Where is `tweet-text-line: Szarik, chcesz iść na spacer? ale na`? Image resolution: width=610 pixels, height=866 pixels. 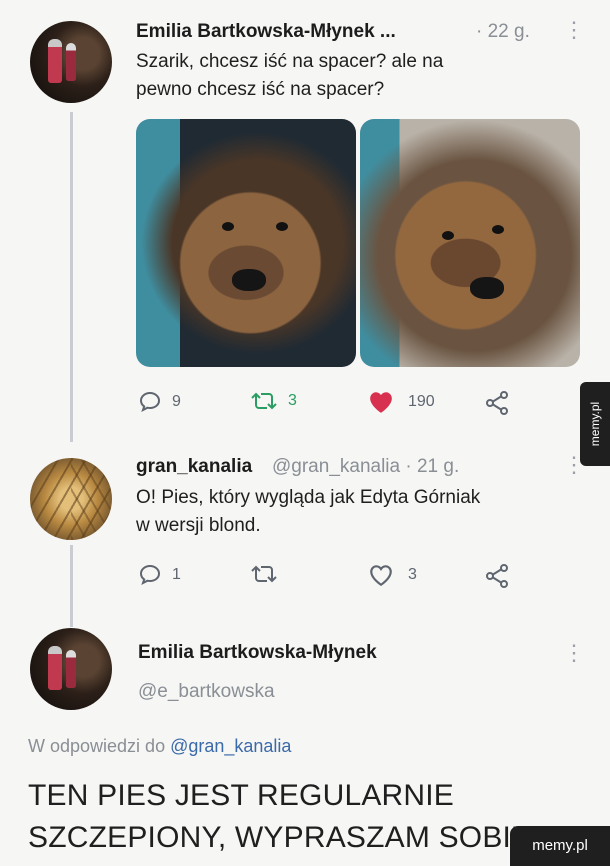 tweet-text-line: Szarik, chcesz iść na spacer? ale na is located at coordinates (290, 61).